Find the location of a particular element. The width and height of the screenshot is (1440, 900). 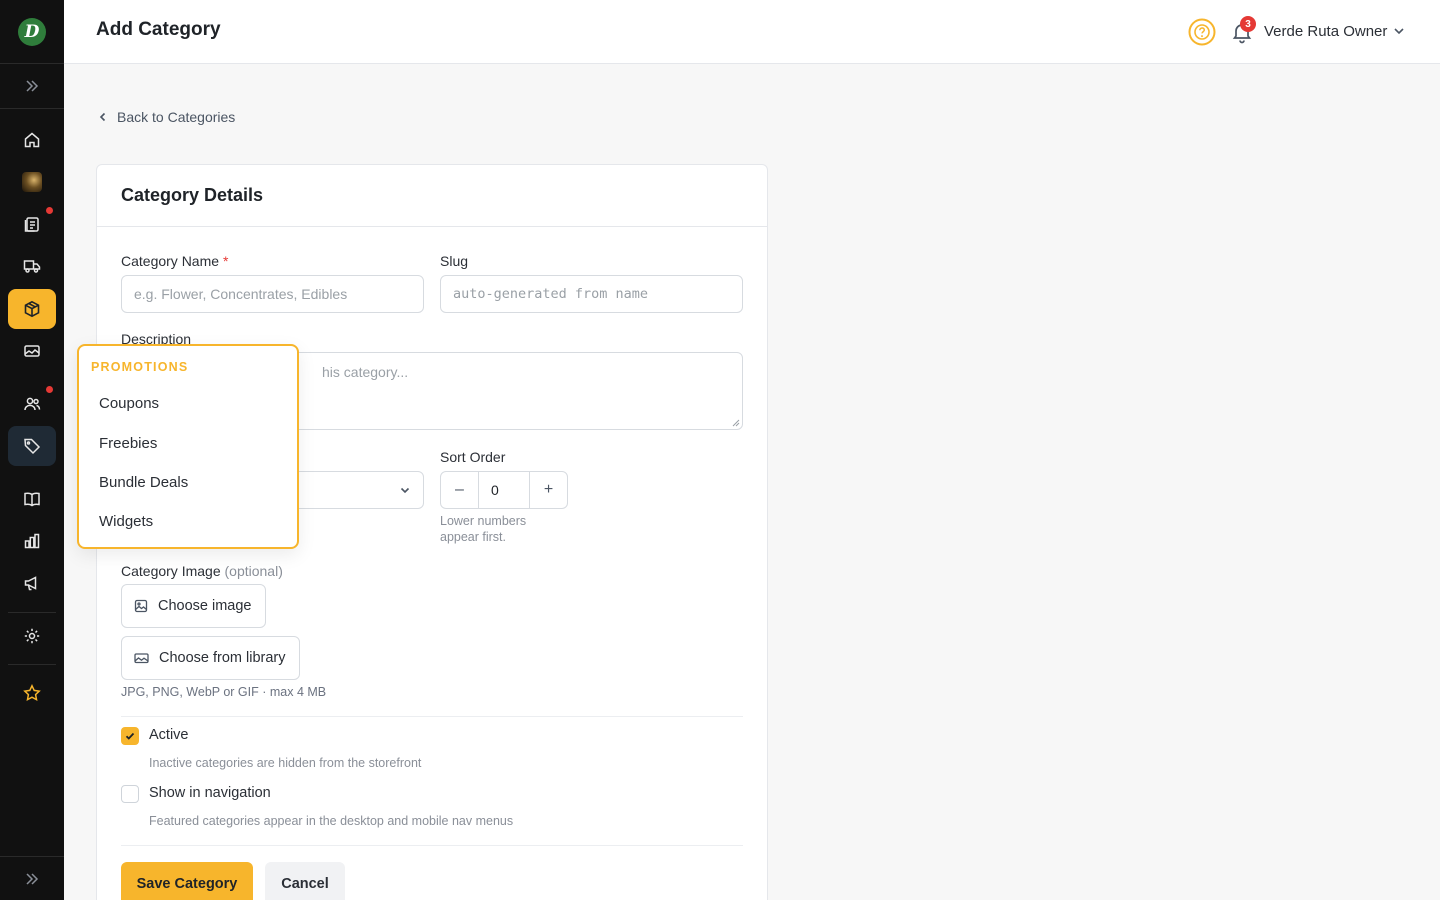

tag-icon is located at coordinates (32, 446).